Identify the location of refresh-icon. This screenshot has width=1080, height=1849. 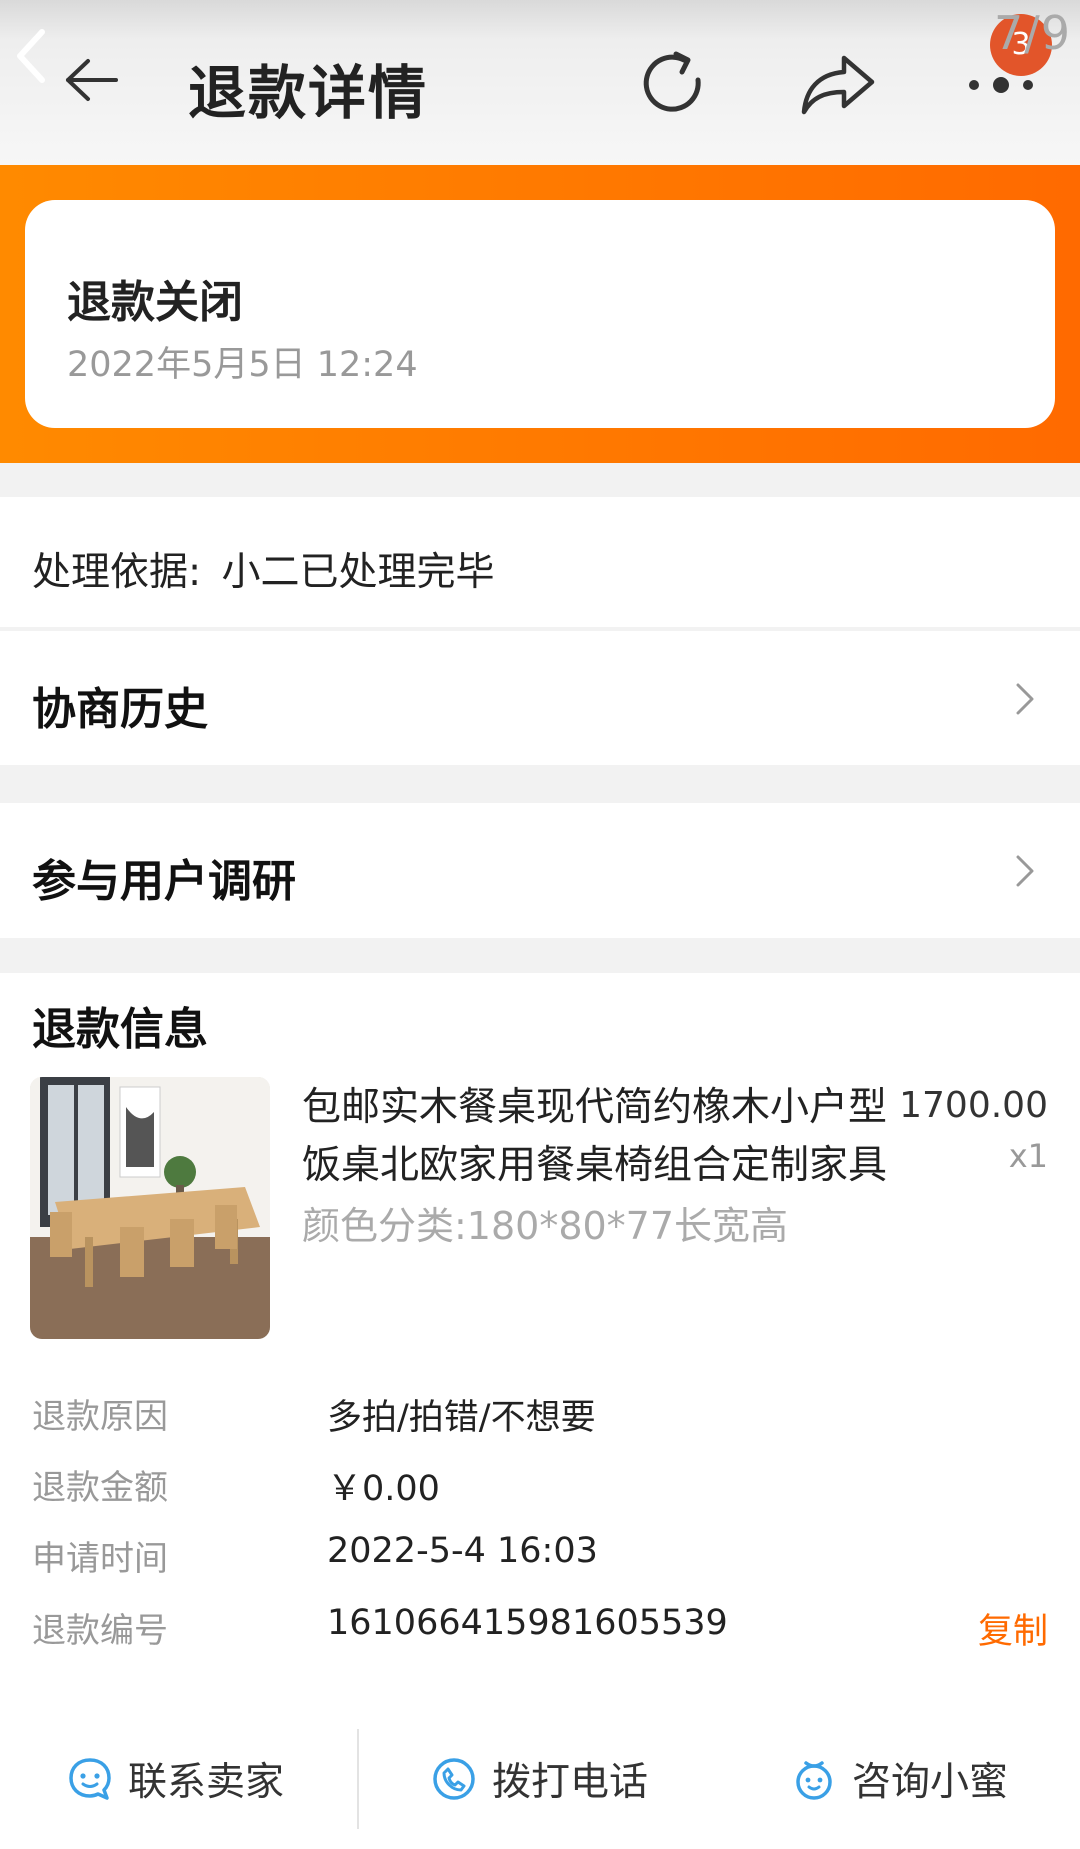
(674, 85).